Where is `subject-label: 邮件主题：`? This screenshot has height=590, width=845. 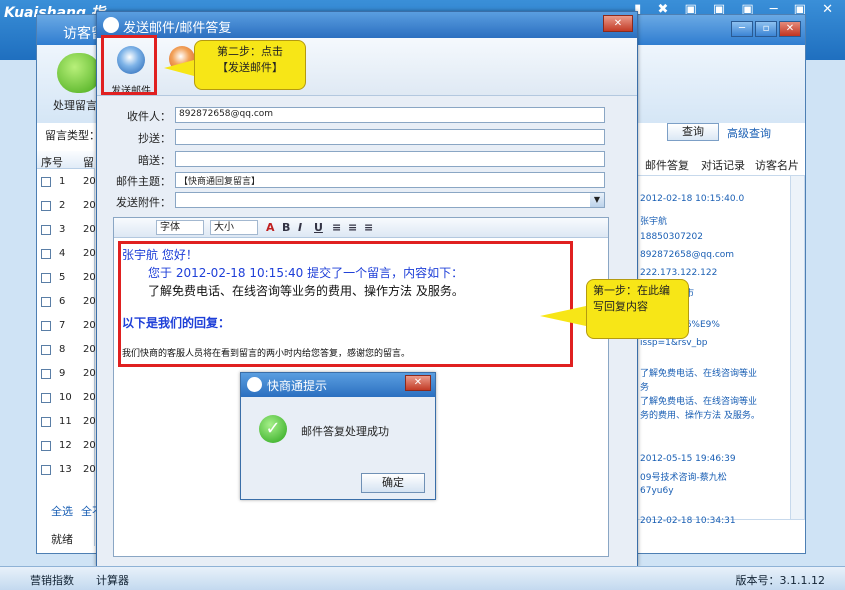
subject-label: 邮件主题： is located at coordinates (143, 181).